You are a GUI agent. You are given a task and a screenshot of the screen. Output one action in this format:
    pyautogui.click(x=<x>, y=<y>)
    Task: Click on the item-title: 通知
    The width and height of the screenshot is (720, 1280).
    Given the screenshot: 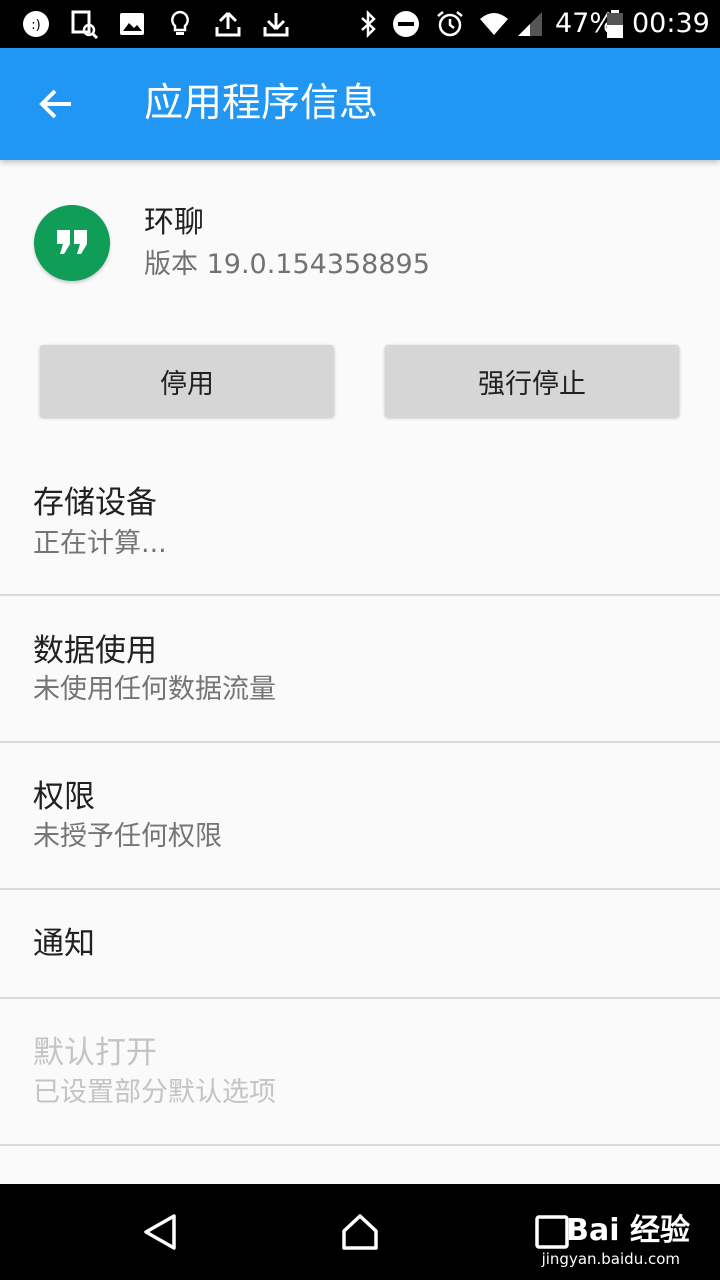 What is the action you would take?
    pyautogui.click(x=64, y=944)
    